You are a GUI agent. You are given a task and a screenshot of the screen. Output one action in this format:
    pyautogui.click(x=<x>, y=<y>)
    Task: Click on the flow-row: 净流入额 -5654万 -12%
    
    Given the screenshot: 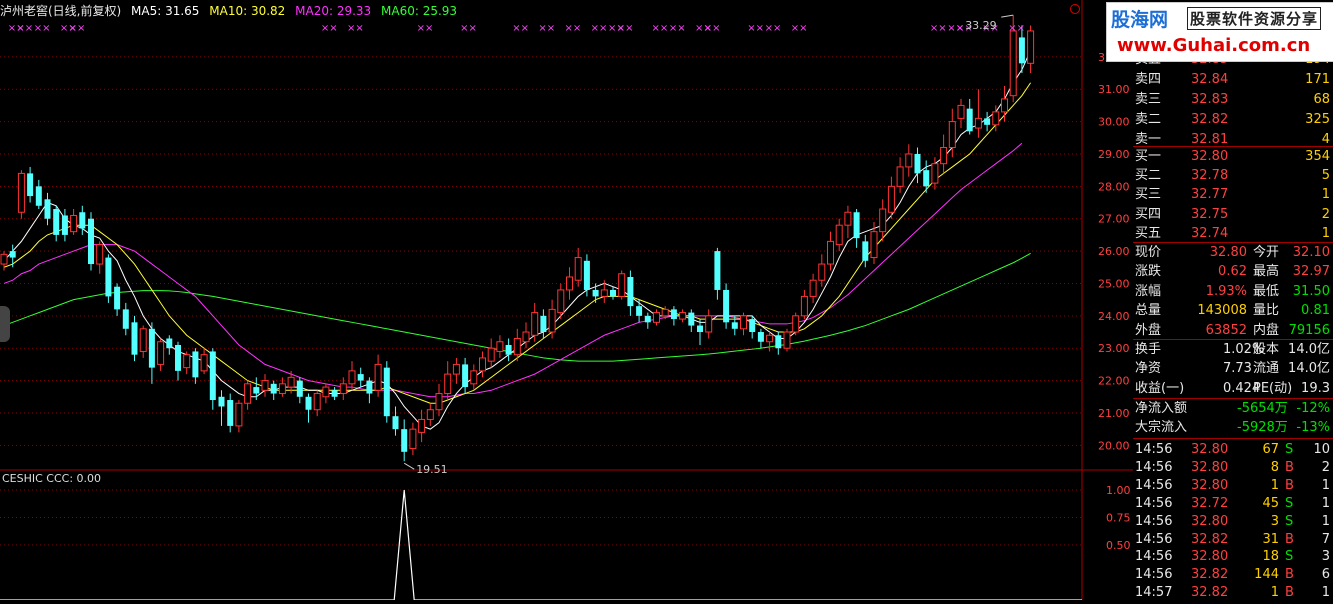 What is the action you would take?
    pyautogui.click(x=1233, y=408)
    